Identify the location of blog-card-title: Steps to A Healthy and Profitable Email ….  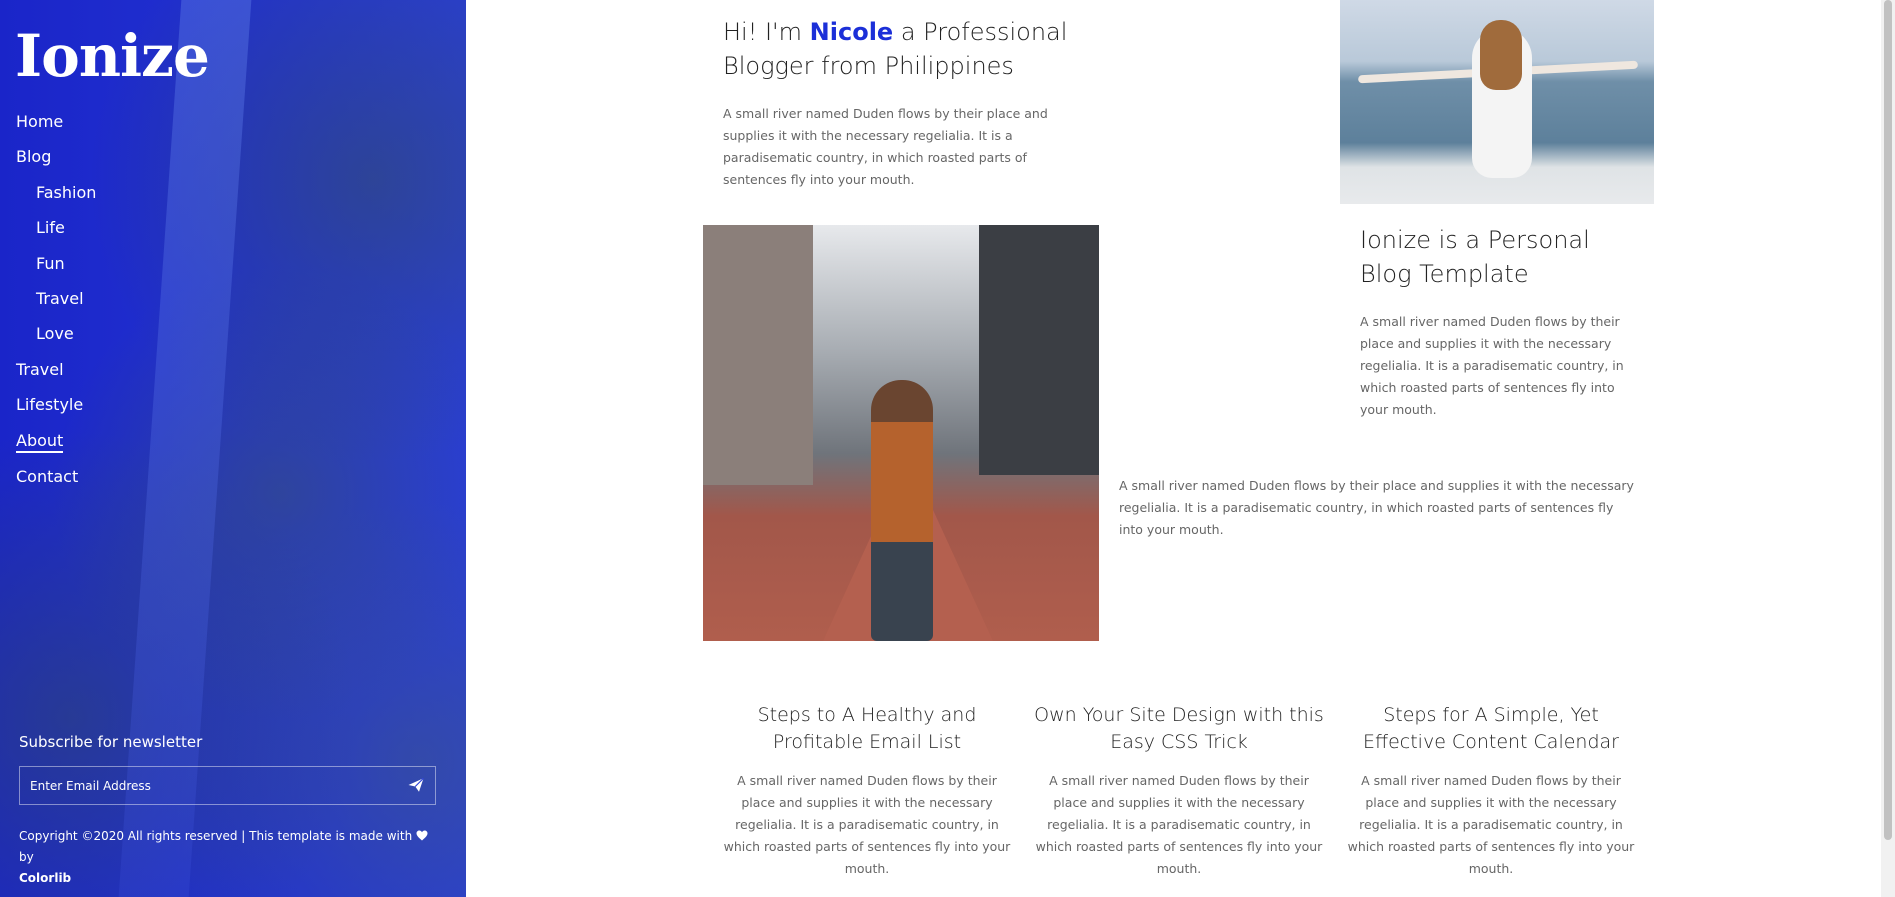
(867, 729).